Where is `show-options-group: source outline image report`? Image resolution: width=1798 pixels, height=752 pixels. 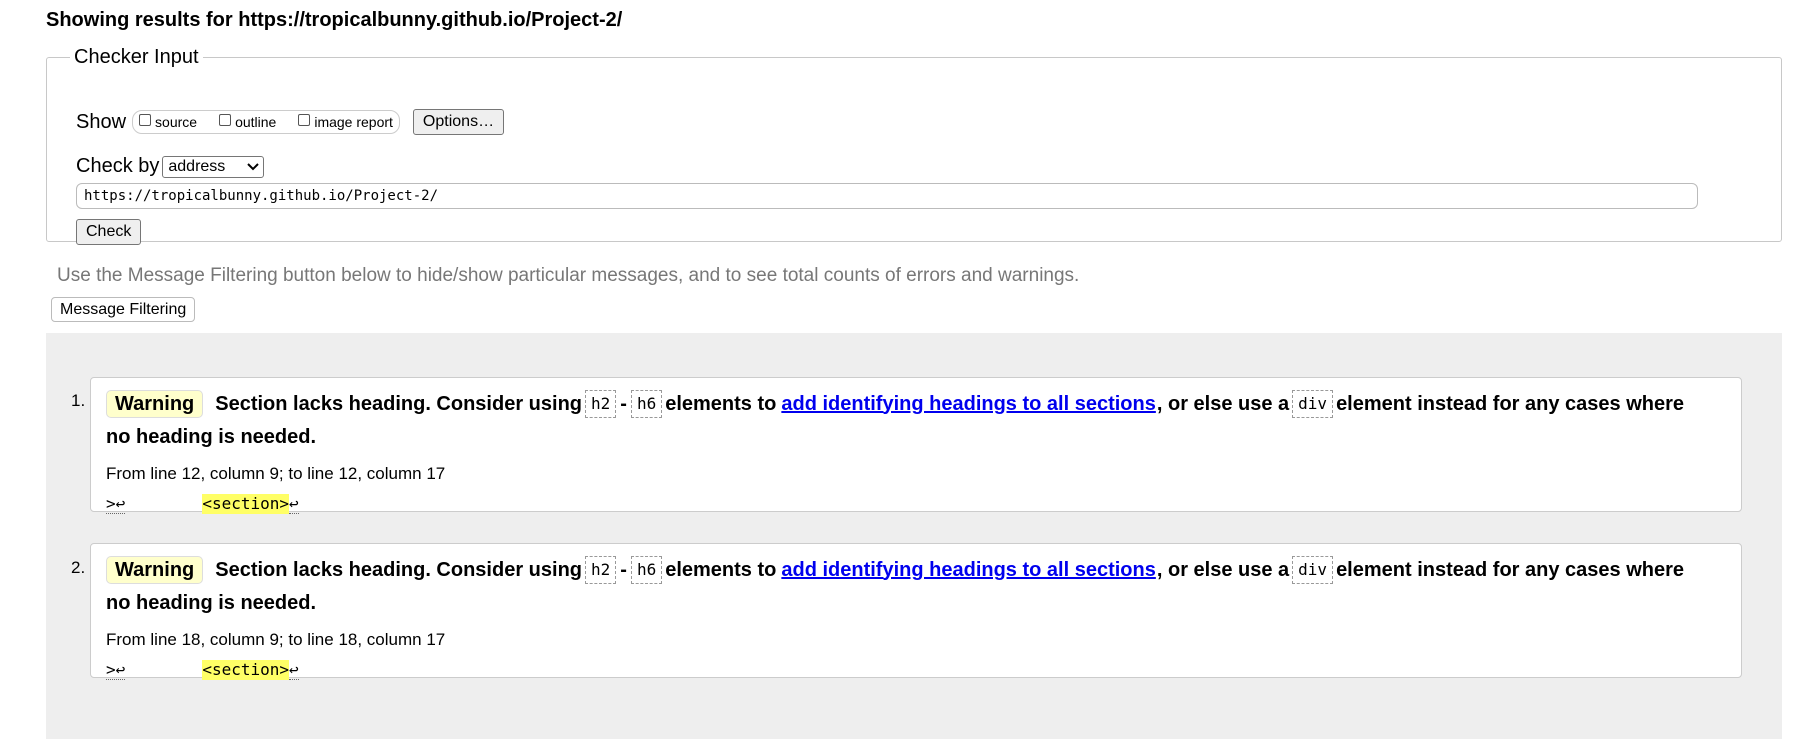
show-options-group: source outline image report is located at coordinates (266, 122).